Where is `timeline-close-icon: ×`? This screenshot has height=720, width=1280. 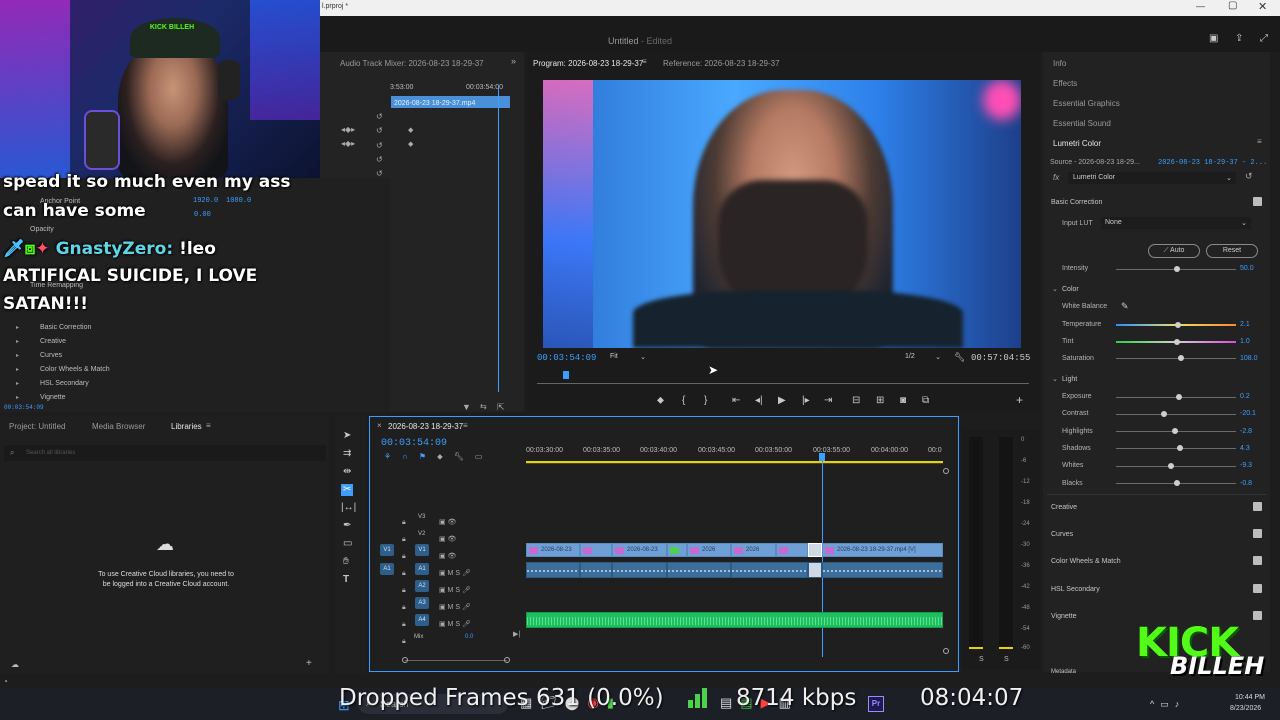 timeline-close-icon: × is located at coordinates (379, 425).